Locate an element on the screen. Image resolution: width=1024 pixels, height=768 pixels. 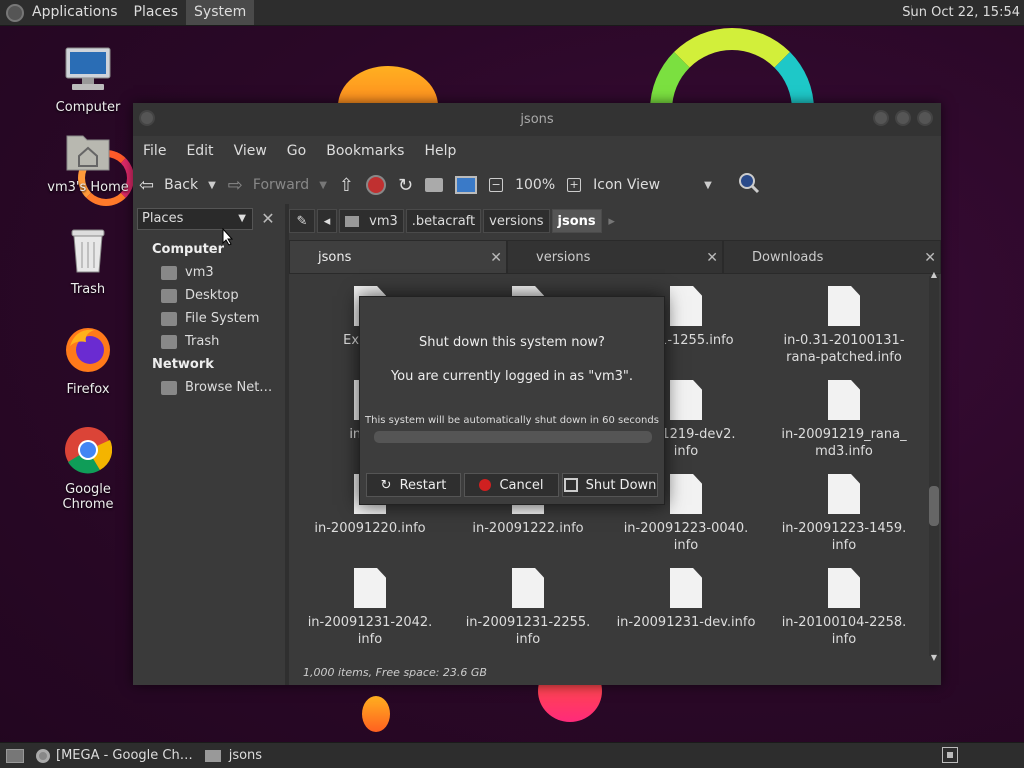
sidebar-mode-label: Places is located at coordinates (163, 218).